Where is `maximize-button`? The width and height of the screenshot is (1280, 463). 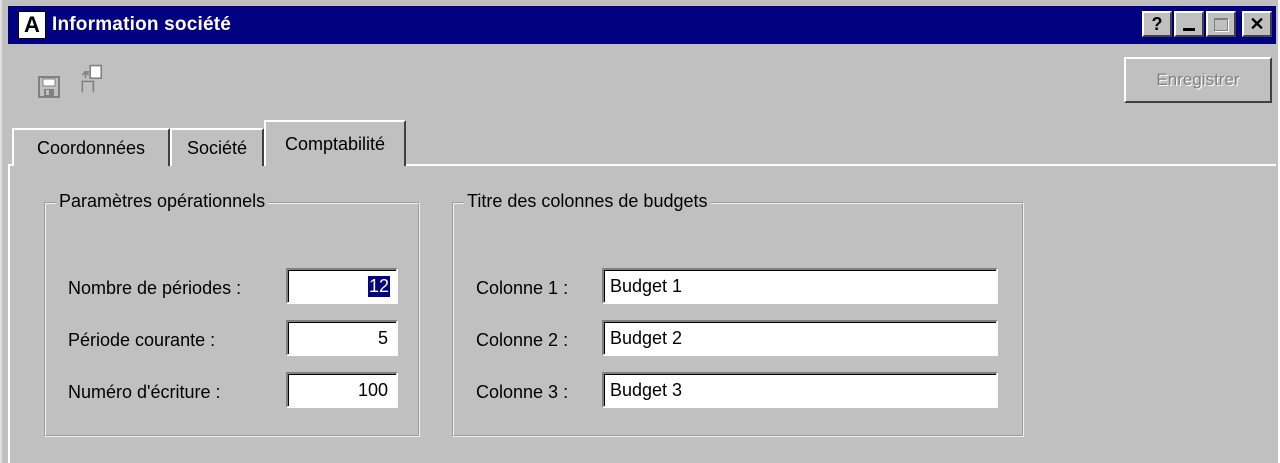
maximize-button is located at coordinates (1221, 24).